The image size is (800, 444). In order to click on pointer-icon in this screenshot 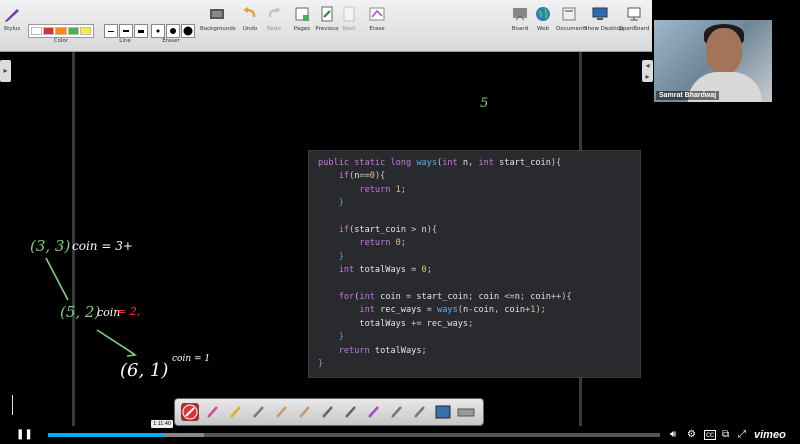, I will do `click(259, 412)`.